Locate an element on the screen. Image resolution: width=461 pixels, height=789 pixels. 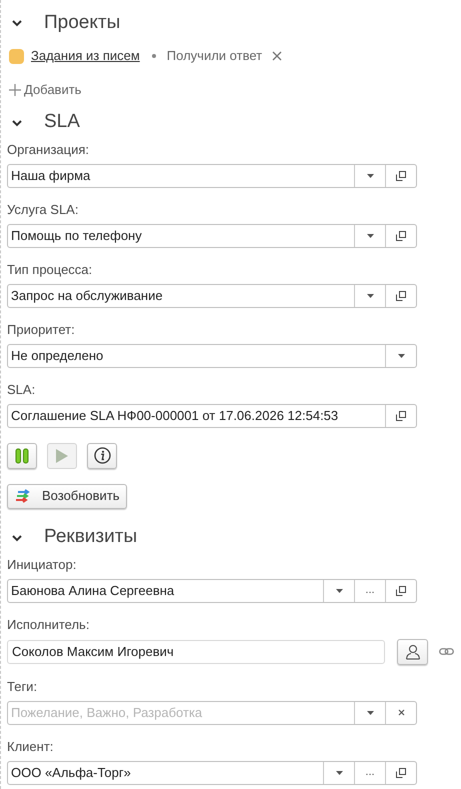
pause-button is located at coordinates (22, 455).